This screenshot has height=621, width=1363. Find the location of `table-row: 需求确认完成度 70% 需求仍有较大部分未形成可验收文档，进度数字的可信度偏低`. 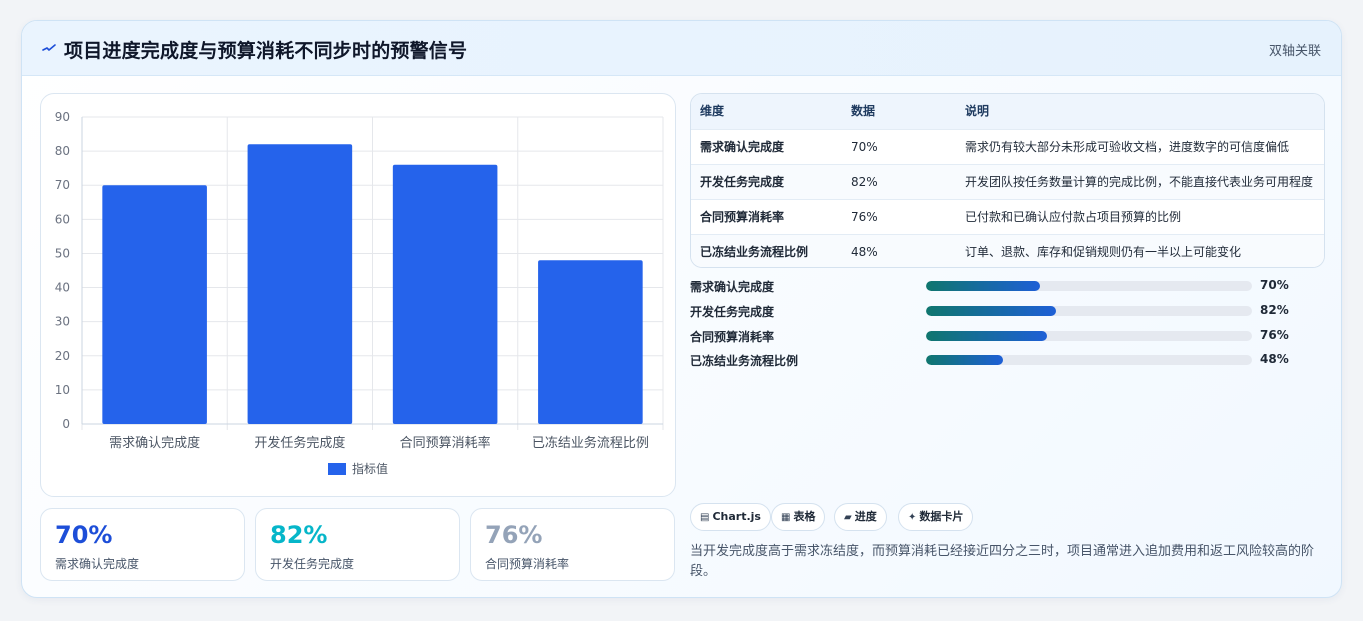

table-row: 需求确认完成度 70% 需求仍有较大部分未形成可验收文档，进度数字的可信度偏低 is located at coordinates (1007, 146).